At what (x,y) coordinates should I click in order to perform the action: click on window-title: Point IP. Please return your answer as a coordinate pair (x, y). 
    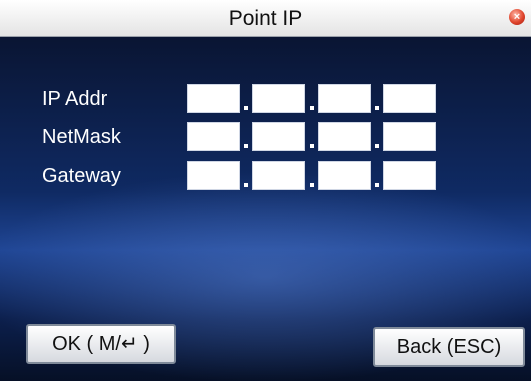
    Looking at the image, I should click on (265, 18).